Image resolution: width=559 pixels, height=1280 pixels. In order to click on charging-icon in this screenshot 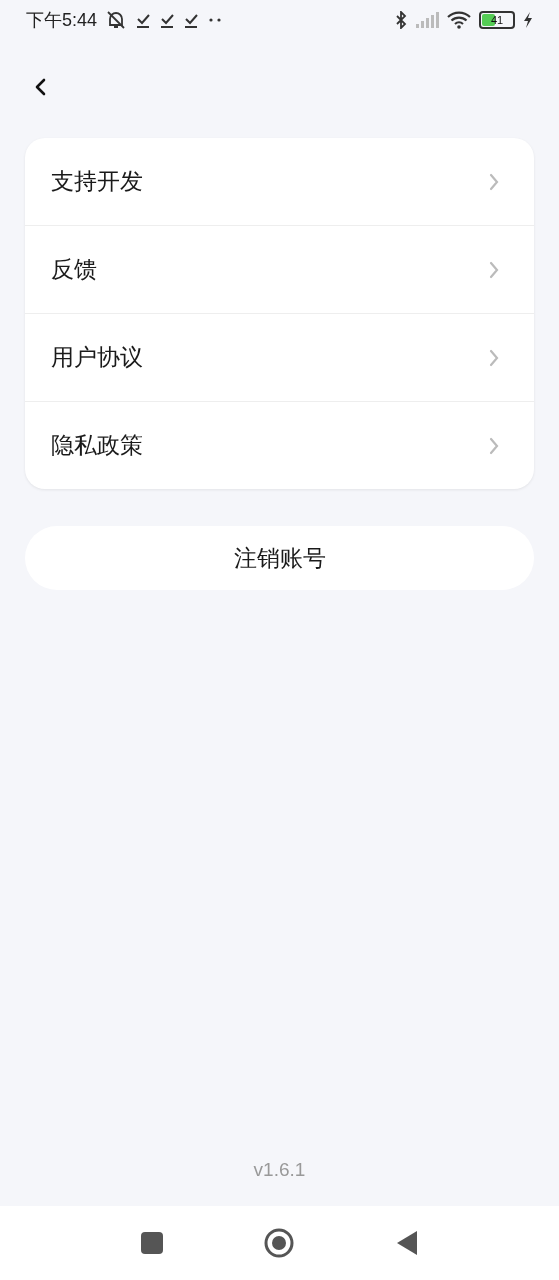, I will do `click(528, 20)`.